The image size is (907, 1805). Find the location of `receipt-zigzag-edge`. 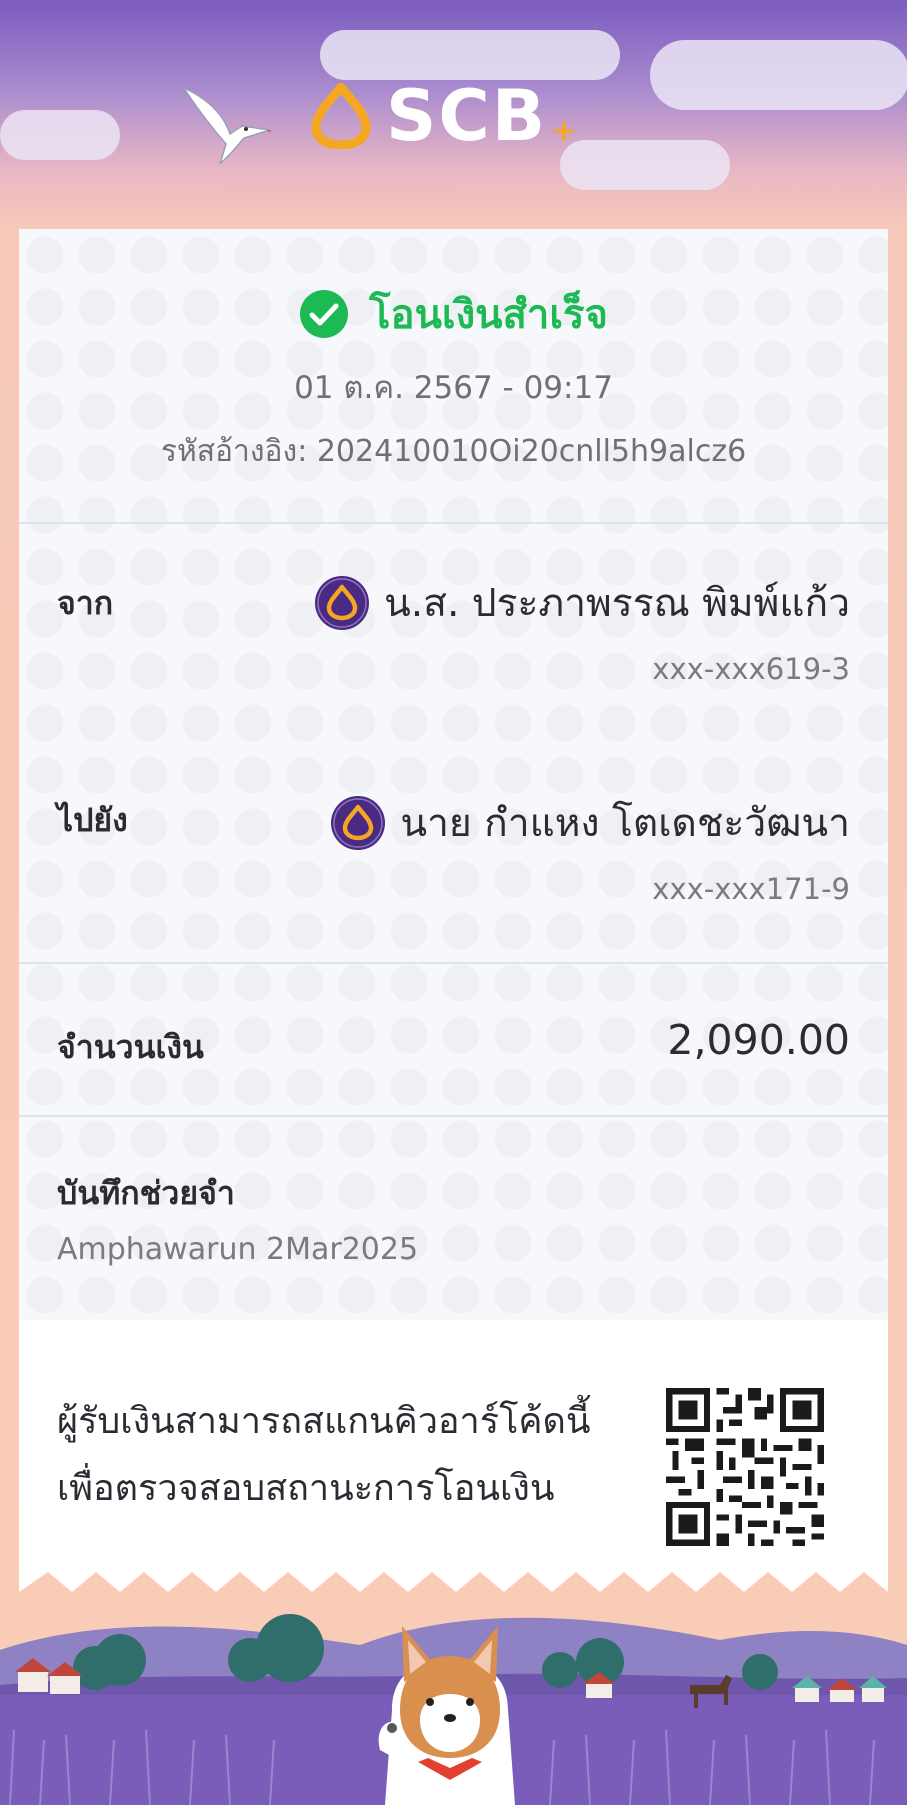

receipt-zigzag-edge is located at coordinates (453, 1580).